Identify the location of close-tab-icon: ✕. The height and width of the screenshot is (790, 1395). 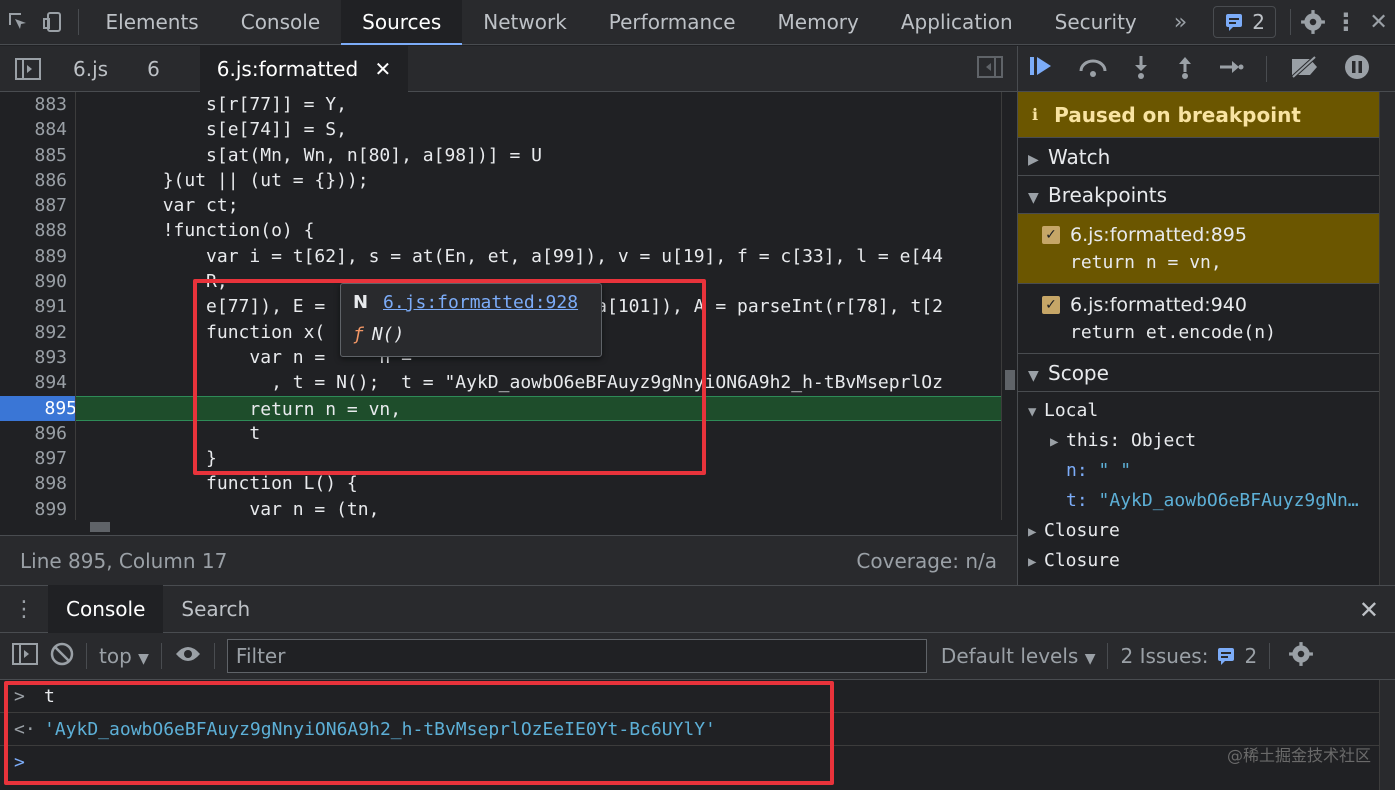
(383, 69).